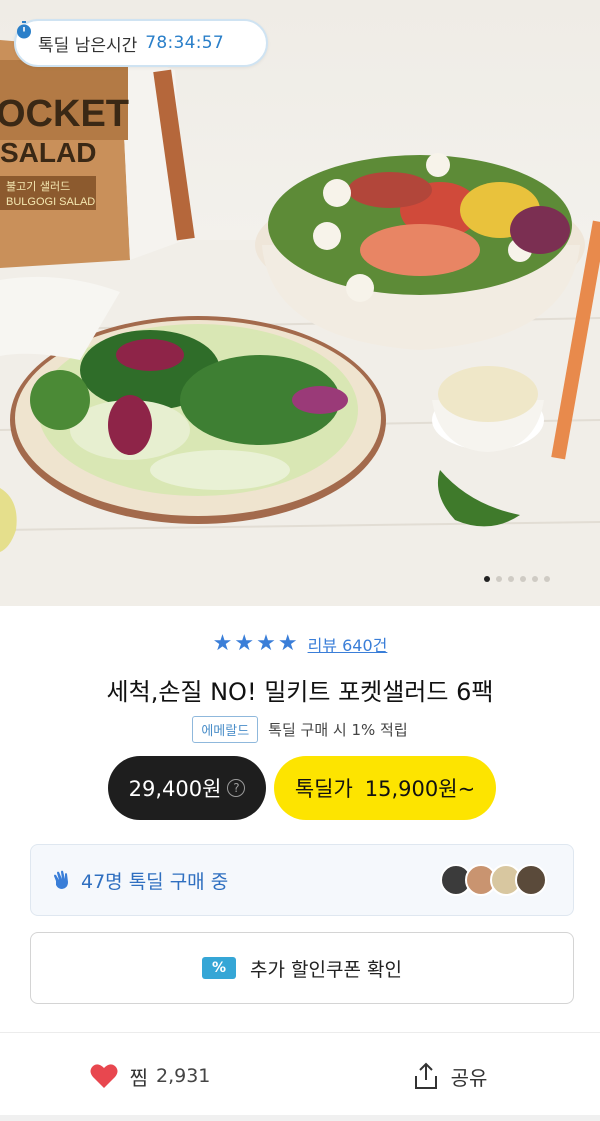  What do you see at coordinates (185, 43) in the screenshot?
I see `timer-value: 78:34:57` at bounding box center [185, 43].